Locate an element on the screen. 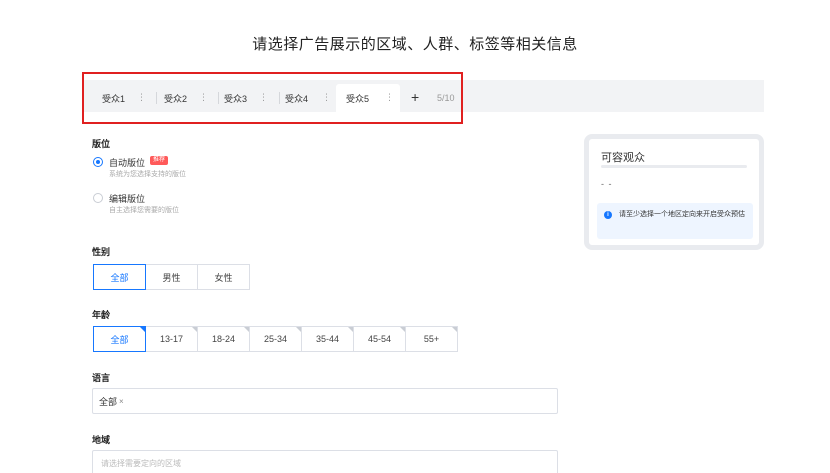 The width and height of the screenshot is (830, 473). edit-placement-desc: 自主选择您需要的版位 is located at coordinates (144, 210).